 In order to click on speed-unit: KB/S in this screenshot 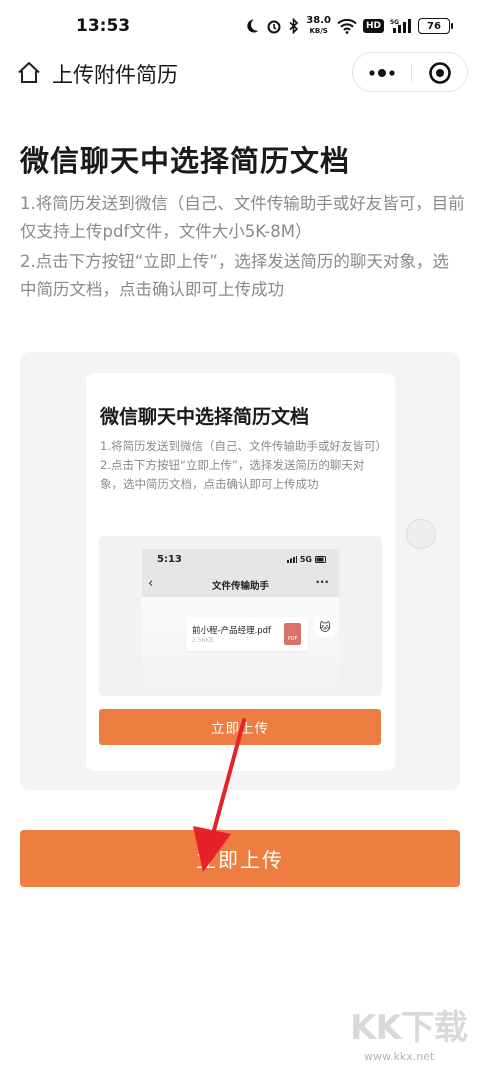, I will do `click(318, 31)`.